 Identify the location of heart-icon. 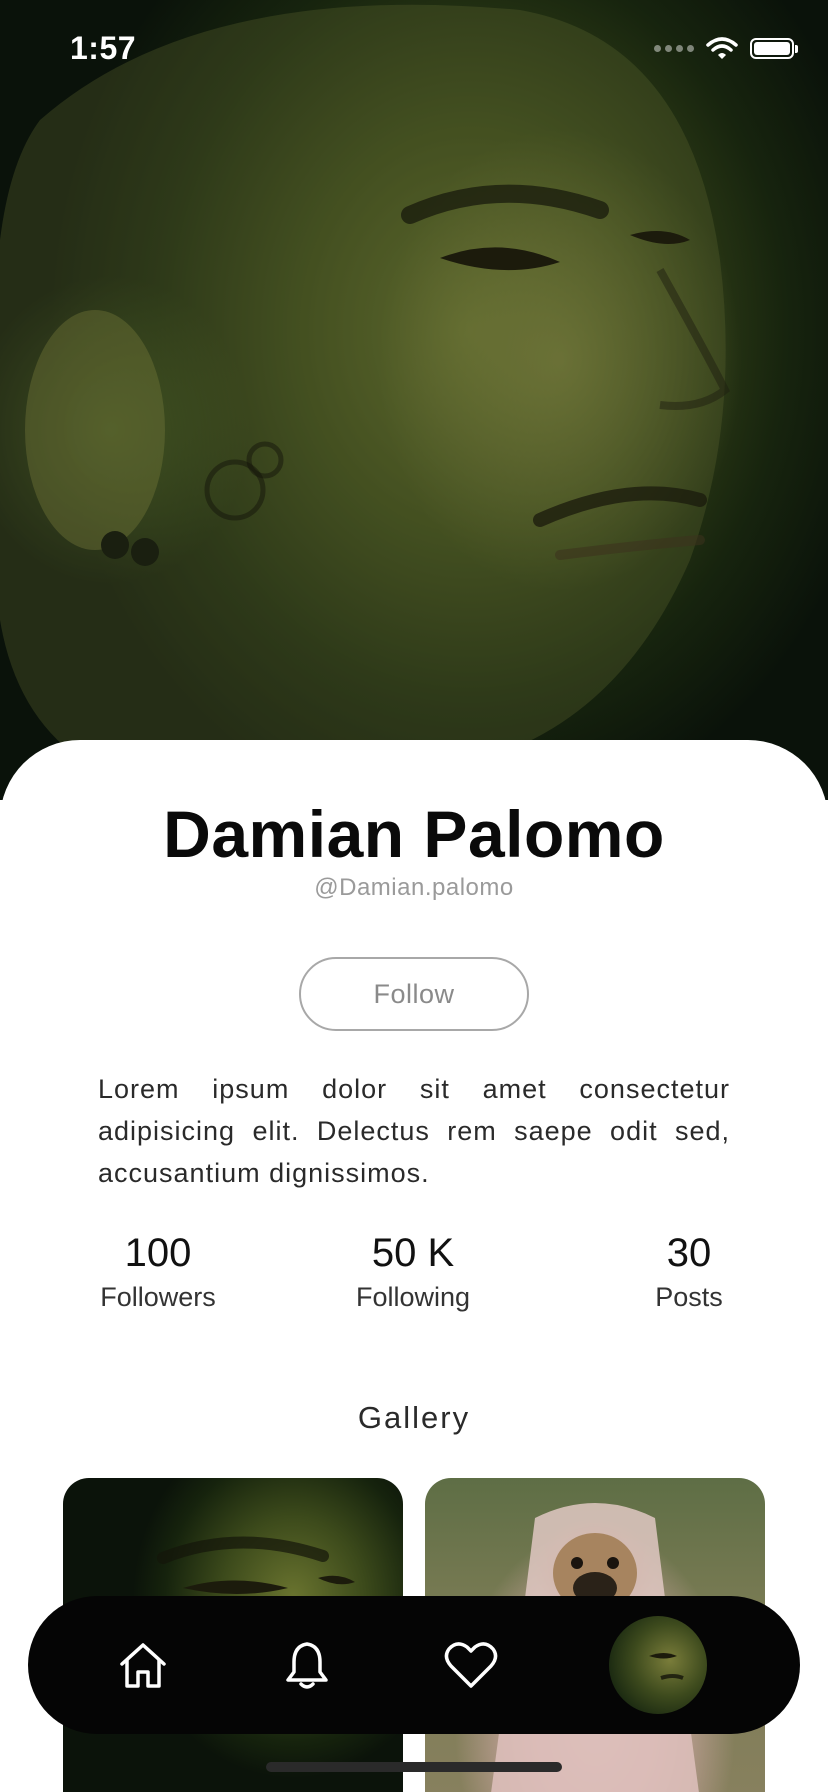
(471, 1665).